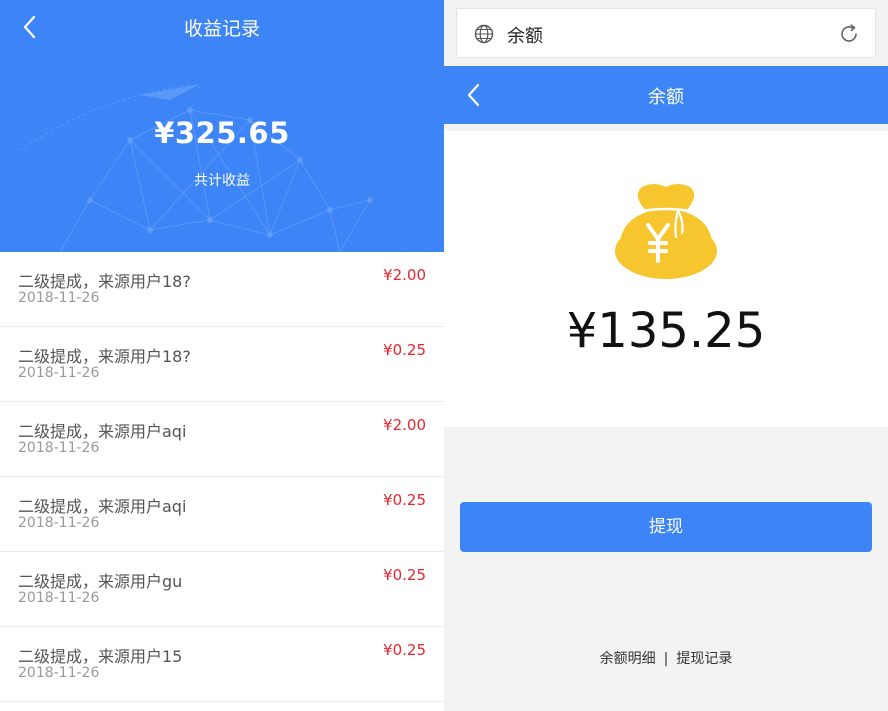 The image size is (888, 711). I want to click on money-bag-icon, so click(666, 231).